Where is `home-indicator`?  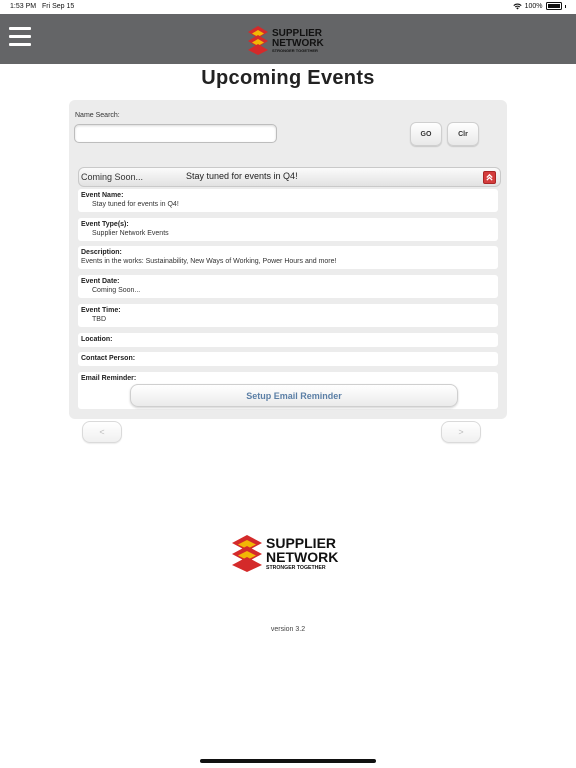 home-indicator is located at coordinates (288, 761).